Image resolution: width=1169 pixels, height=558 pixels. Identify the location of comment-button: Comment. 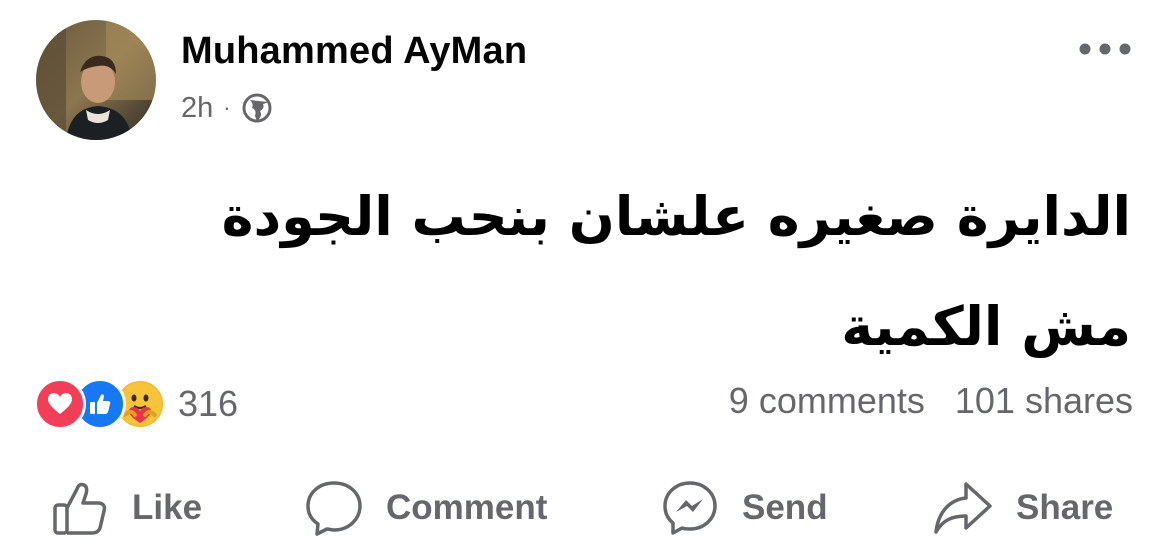
(425, 508).